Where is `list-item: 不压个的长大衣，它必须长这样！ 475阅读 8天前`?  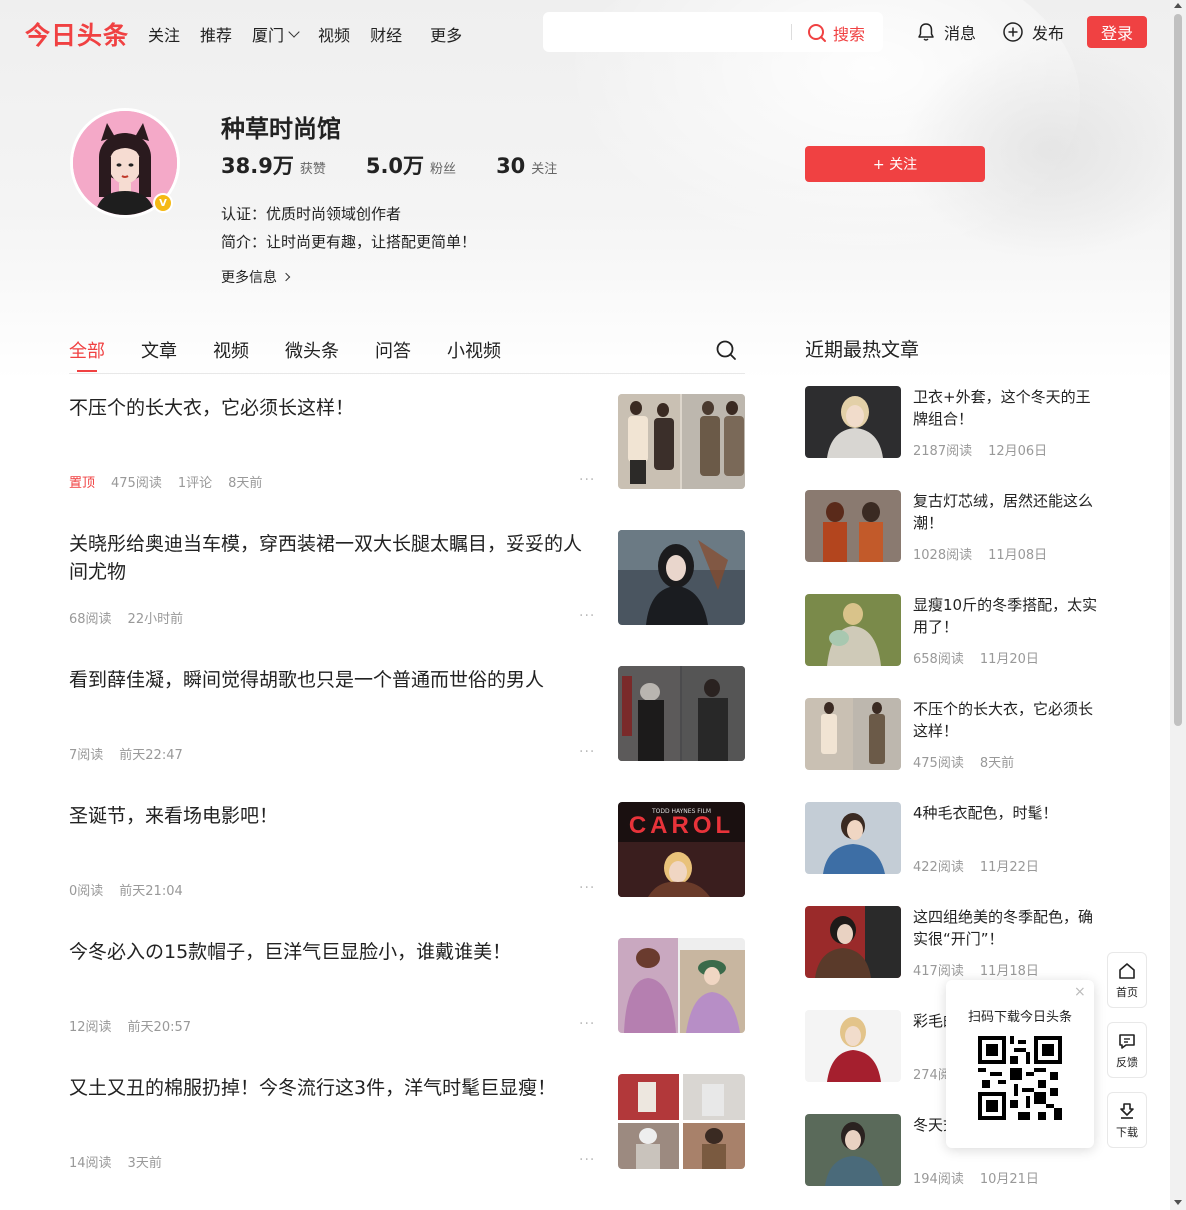
list-item: 不压个的长大衣，它必须长这样！ 475阅读 8天前 is located at coordinates (955, 734).